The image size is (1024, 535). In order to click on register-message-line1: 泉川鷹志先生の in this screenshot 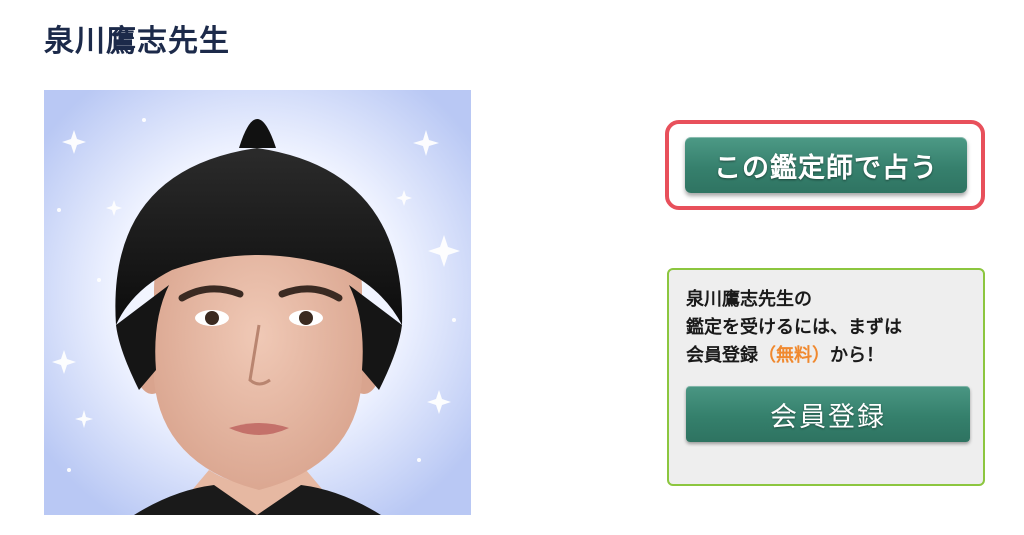, I will do `click(749, 299)`.